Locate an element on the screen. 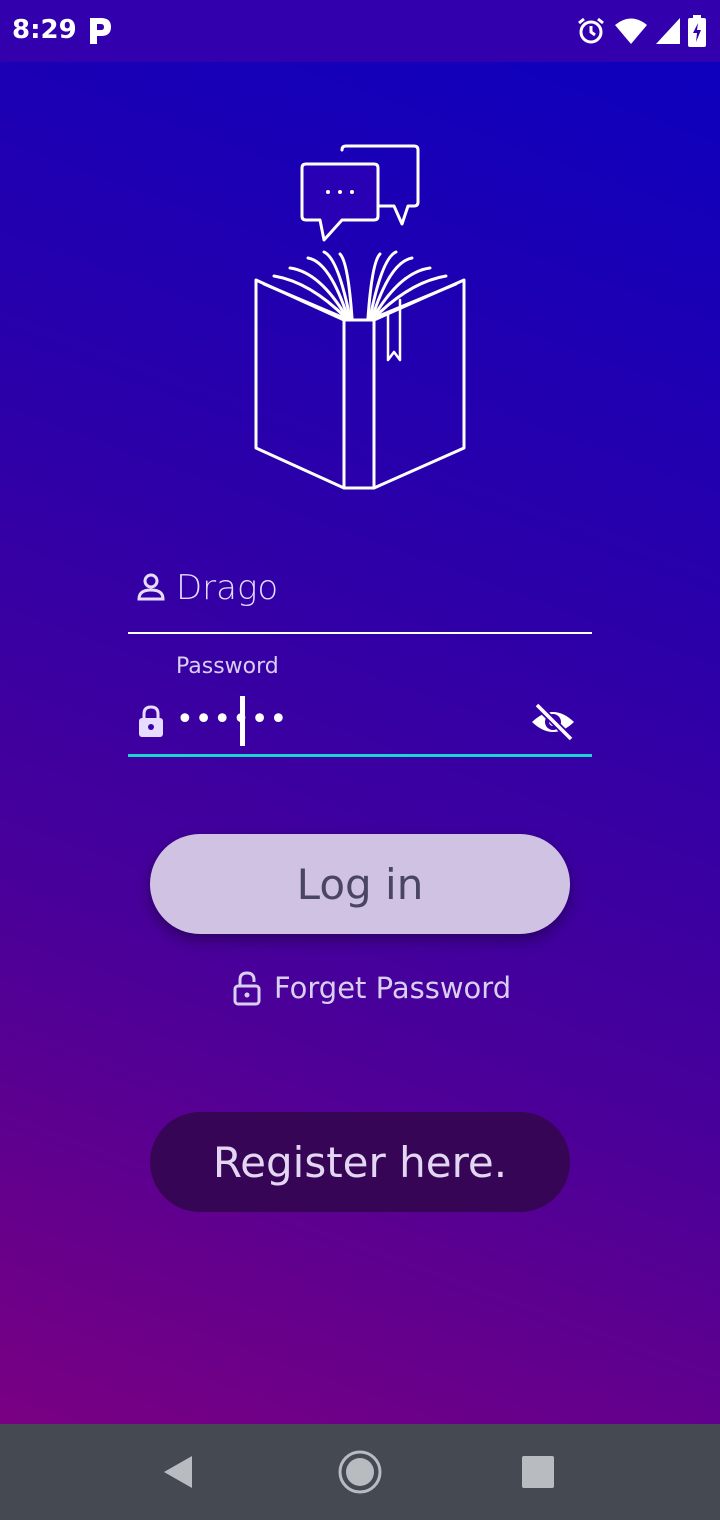 Image resolution: width=720 pixels, height=1520 pixels. forgot-password-label: Forget Password is located at coordinates (393, 988).